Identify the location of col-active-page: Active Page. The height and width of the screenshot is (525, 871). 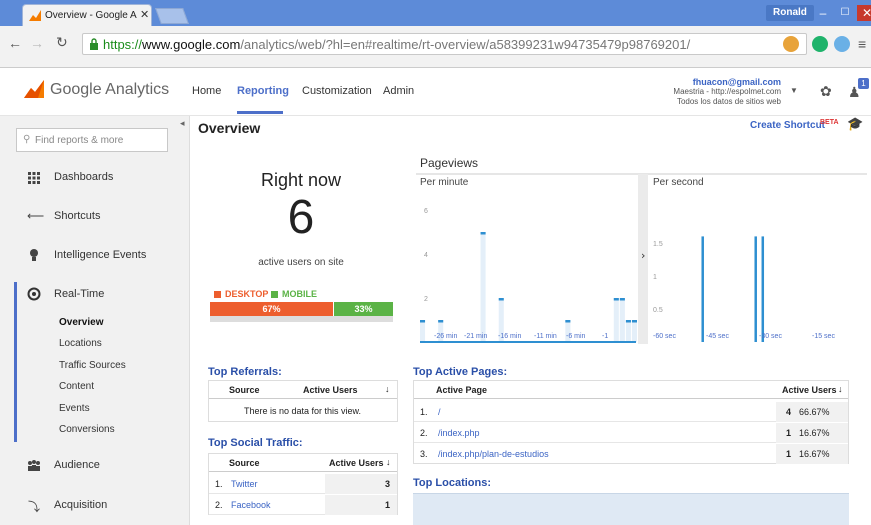
(461, 390).